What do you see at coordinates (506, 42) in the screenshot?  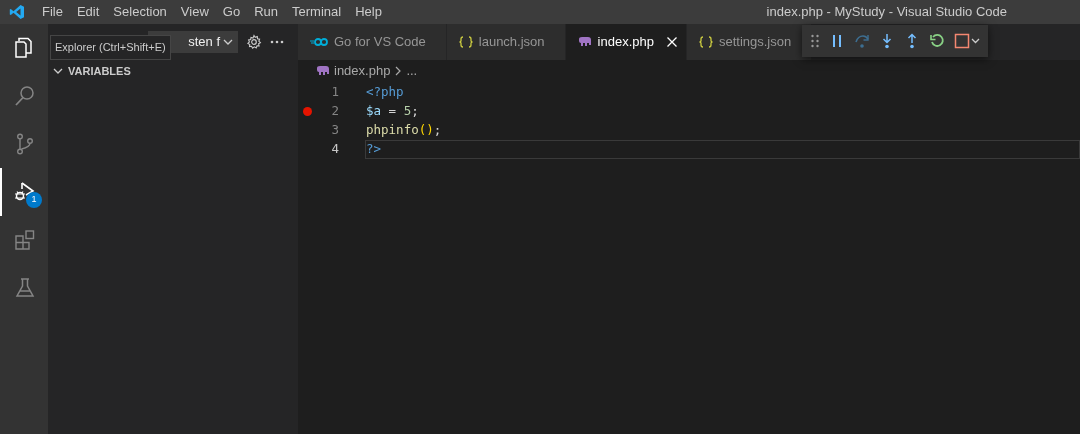 I see `tab: launch.json` at bounding box center [506, 42].